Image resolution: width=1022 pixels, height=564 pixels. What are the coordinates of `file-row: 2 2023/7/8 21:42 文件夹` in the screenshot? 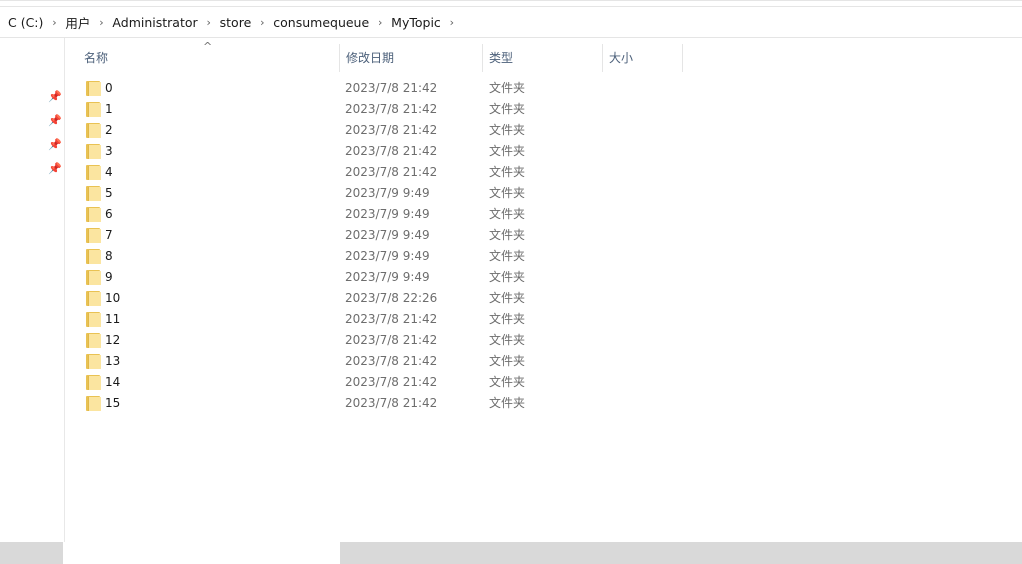 It's located at (543, 130).